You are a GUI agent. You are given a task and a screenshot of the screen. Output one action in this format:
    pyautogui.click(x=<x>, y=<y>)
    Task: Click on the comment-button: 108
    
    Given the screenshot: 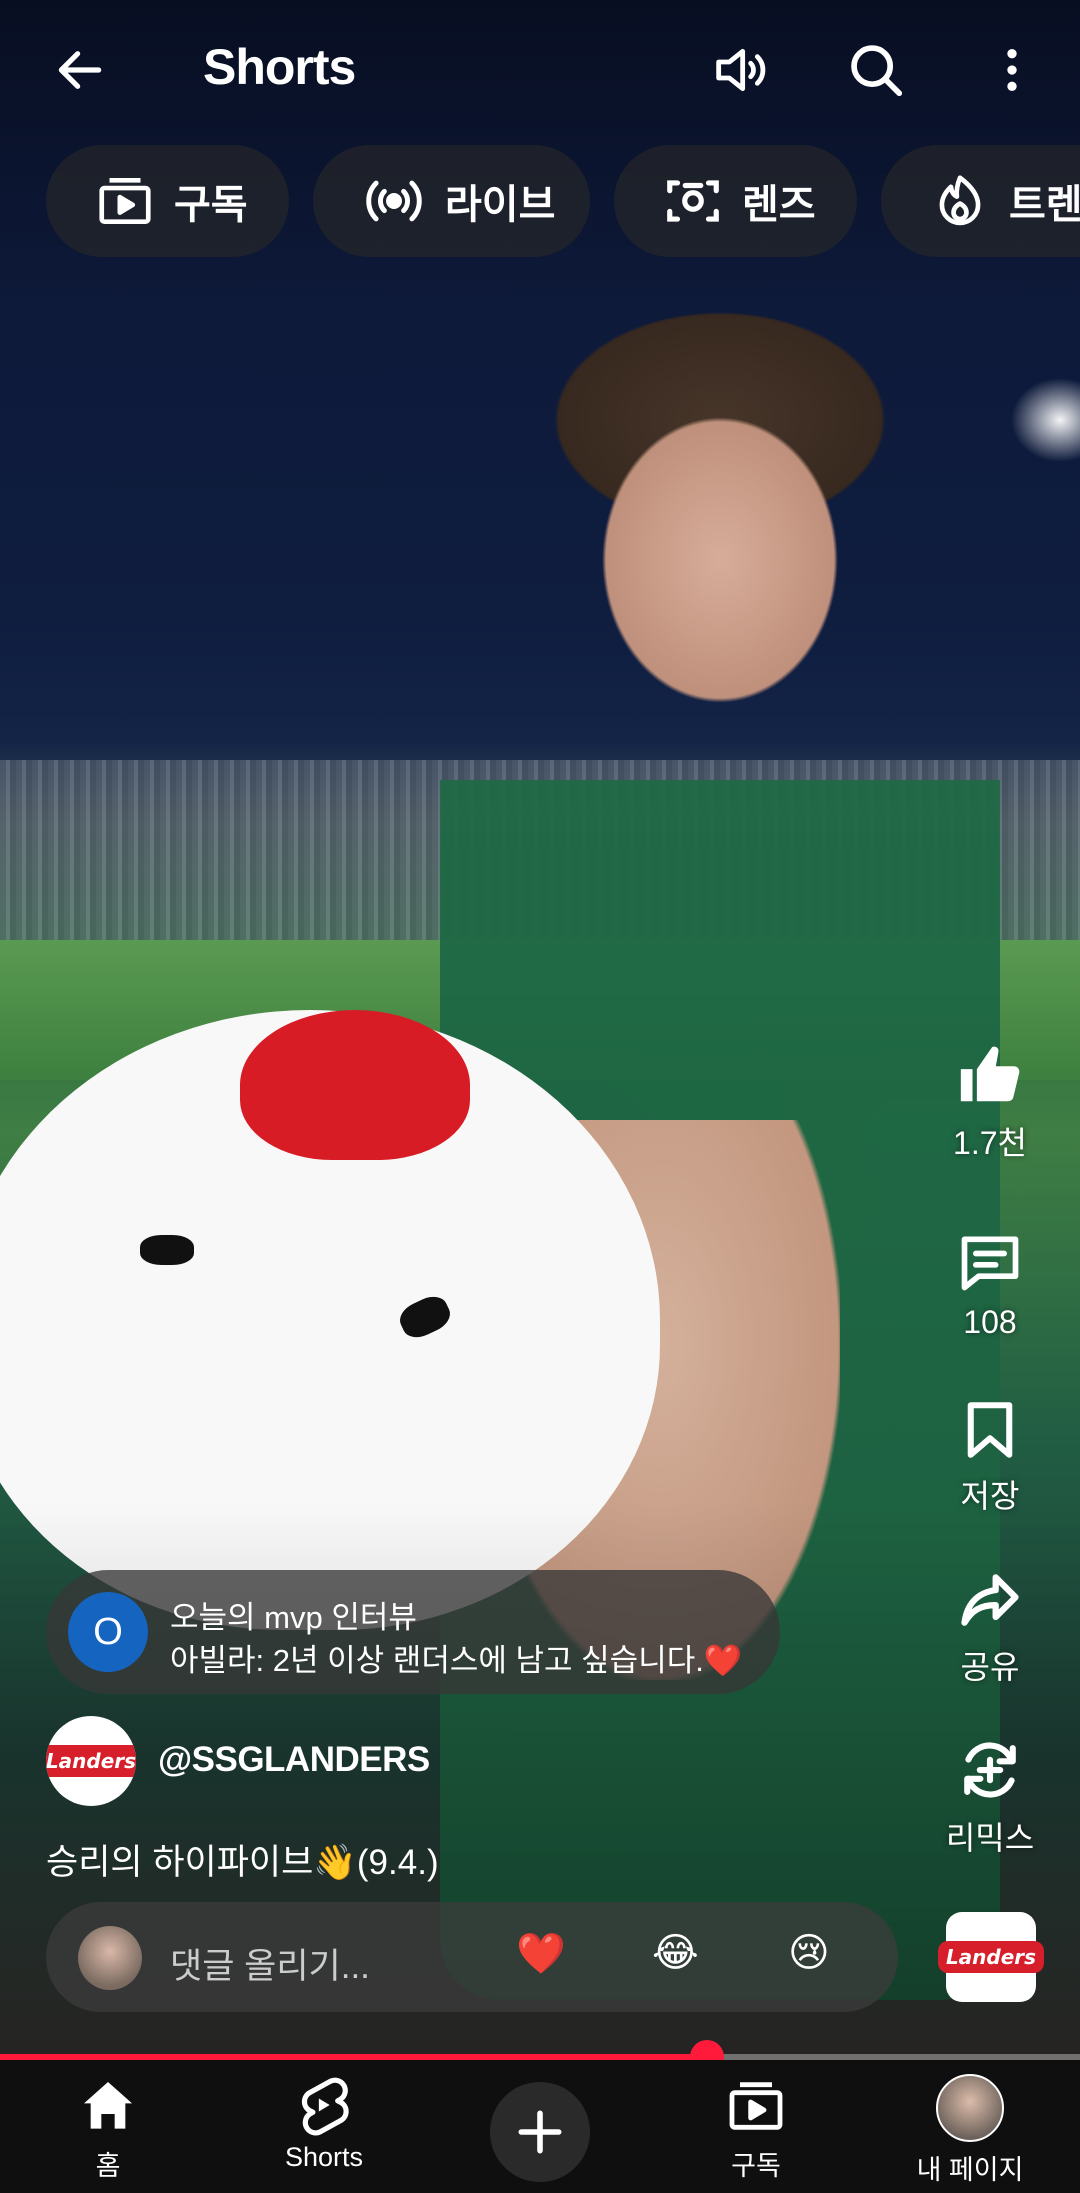 What is the action you would take?
    pyautogui.click(x=990, y=1284)
    